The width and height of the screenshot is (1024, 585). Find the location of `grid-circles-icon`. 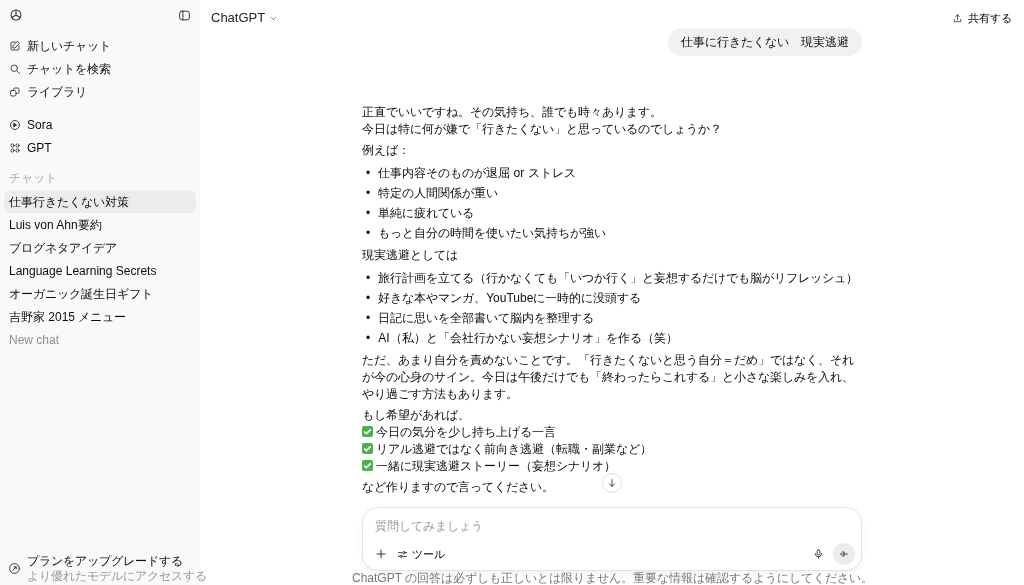

grid-circles-icon is located at coordinates (15, 147).